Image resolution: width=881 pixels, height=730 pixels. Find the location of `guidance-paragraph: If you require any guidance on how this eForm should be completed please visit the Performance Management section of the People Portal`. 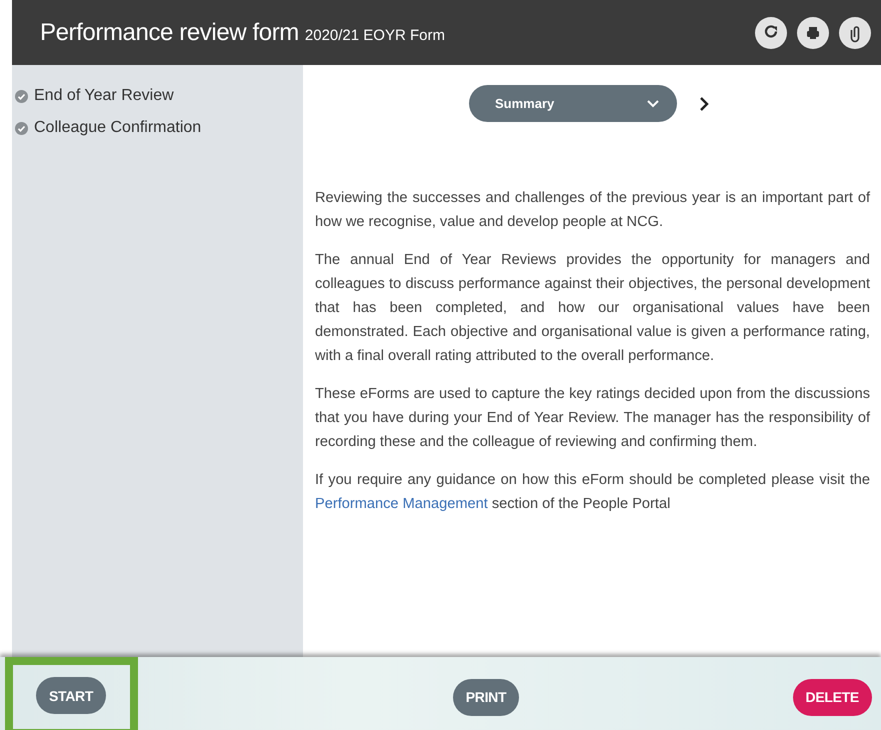

guidance-paragraph: If you require any guidance on how this eForm should be completed please visit the Performance Management section of the People Portal is located at coordinates (592, 492).